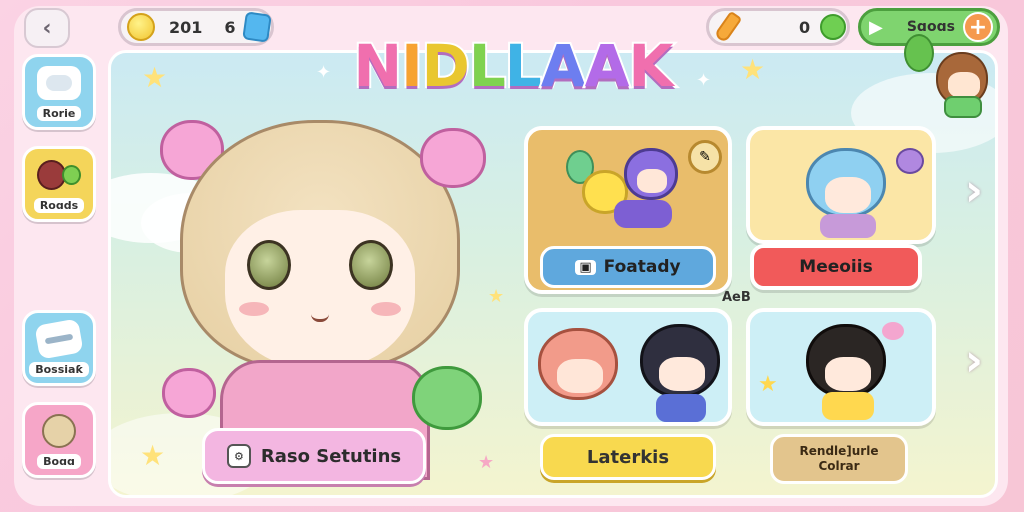 The image size is (1024, 512). Describe the element at coordinates (833, 27) in the screenshot. I see `apple-icon` at that location.